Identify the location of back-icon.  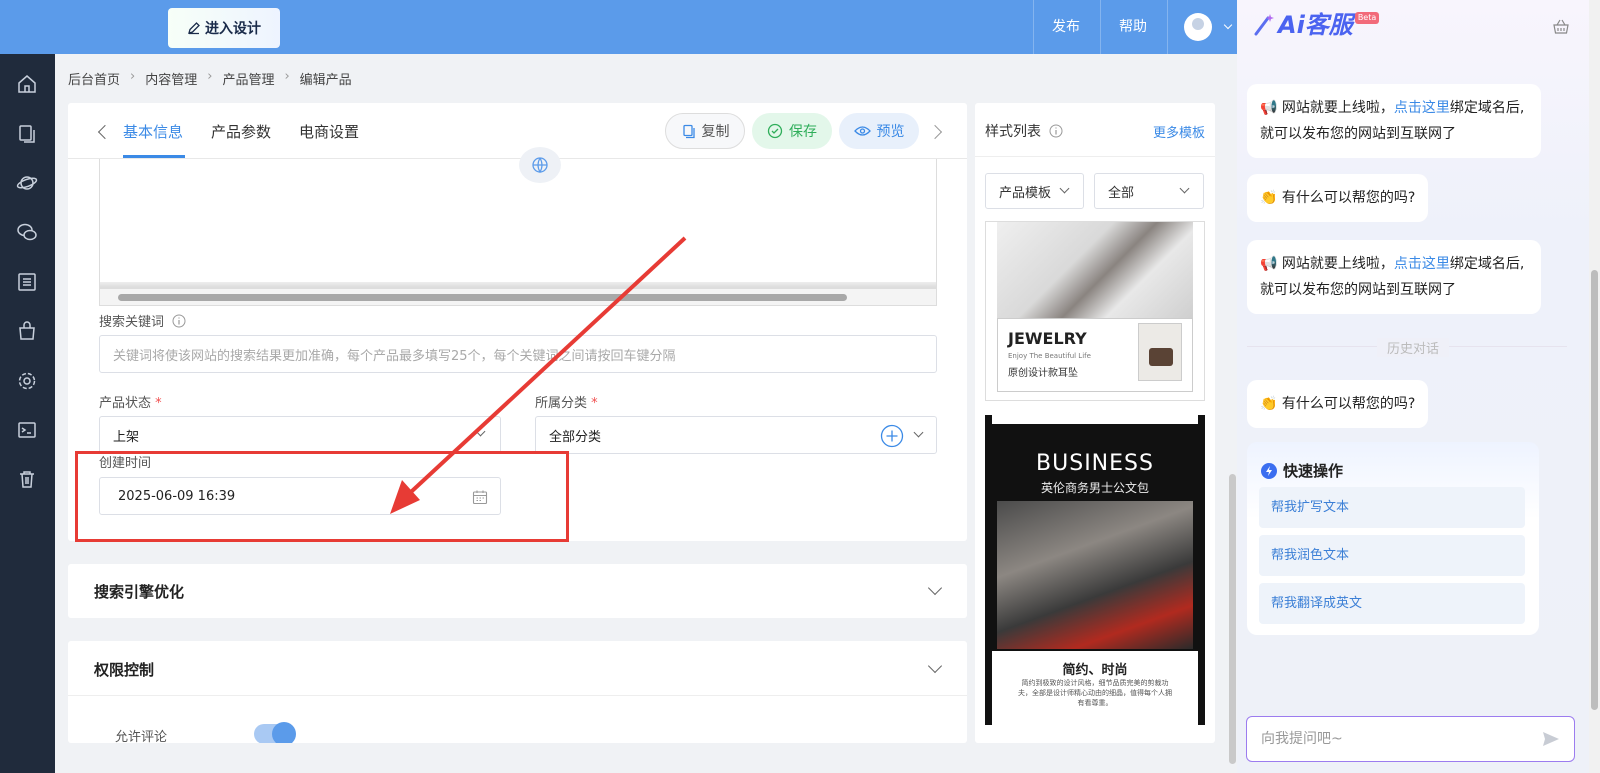
(105, 132).